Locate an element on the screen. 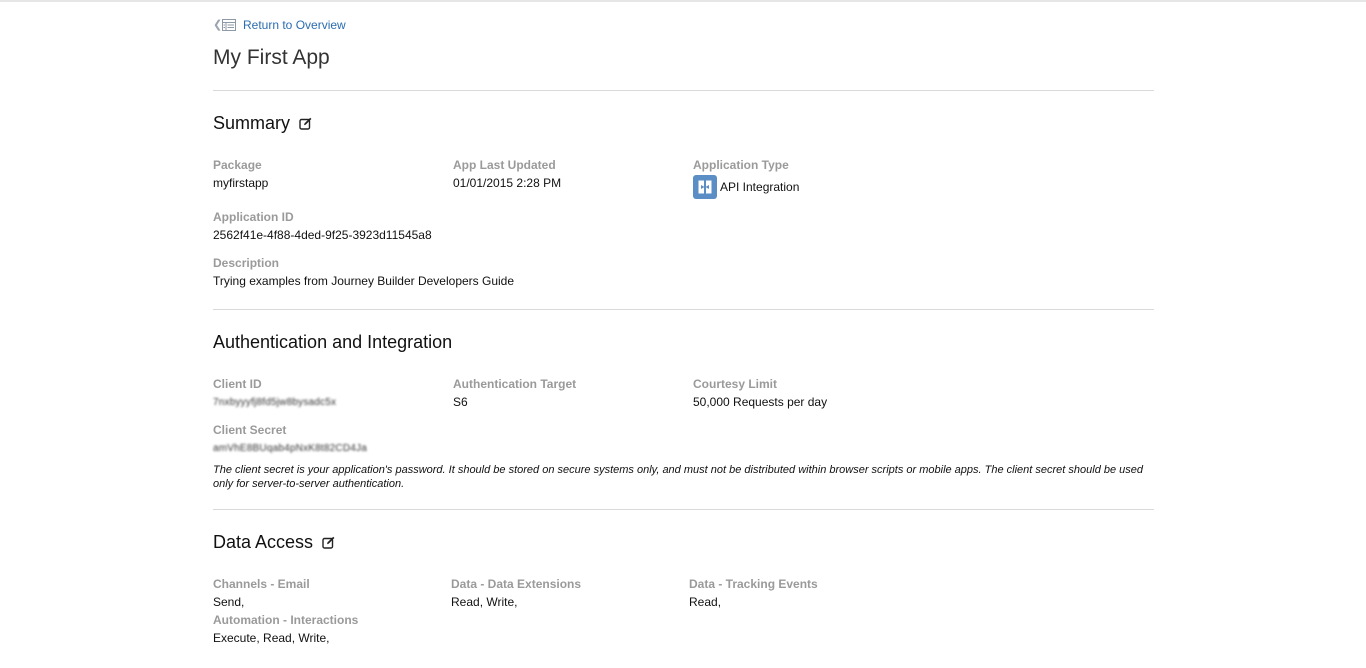 This screenshot has height=668, width=1366. package-field: Package myfirstapp is located at coordinates (240, 174).